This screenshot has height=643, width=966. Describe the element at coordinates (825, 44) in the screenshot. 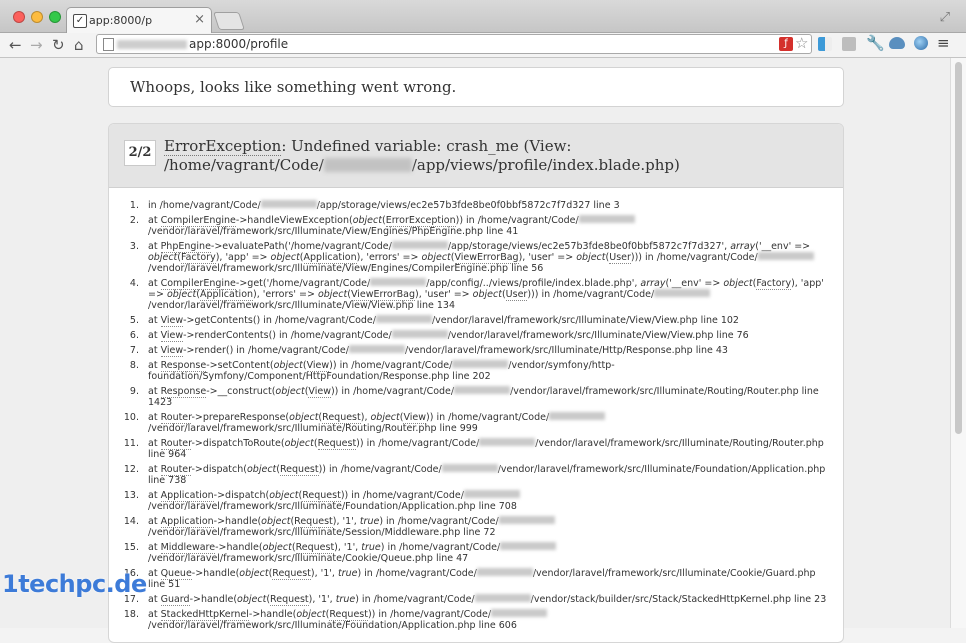

I see `extension-icon` at that location.